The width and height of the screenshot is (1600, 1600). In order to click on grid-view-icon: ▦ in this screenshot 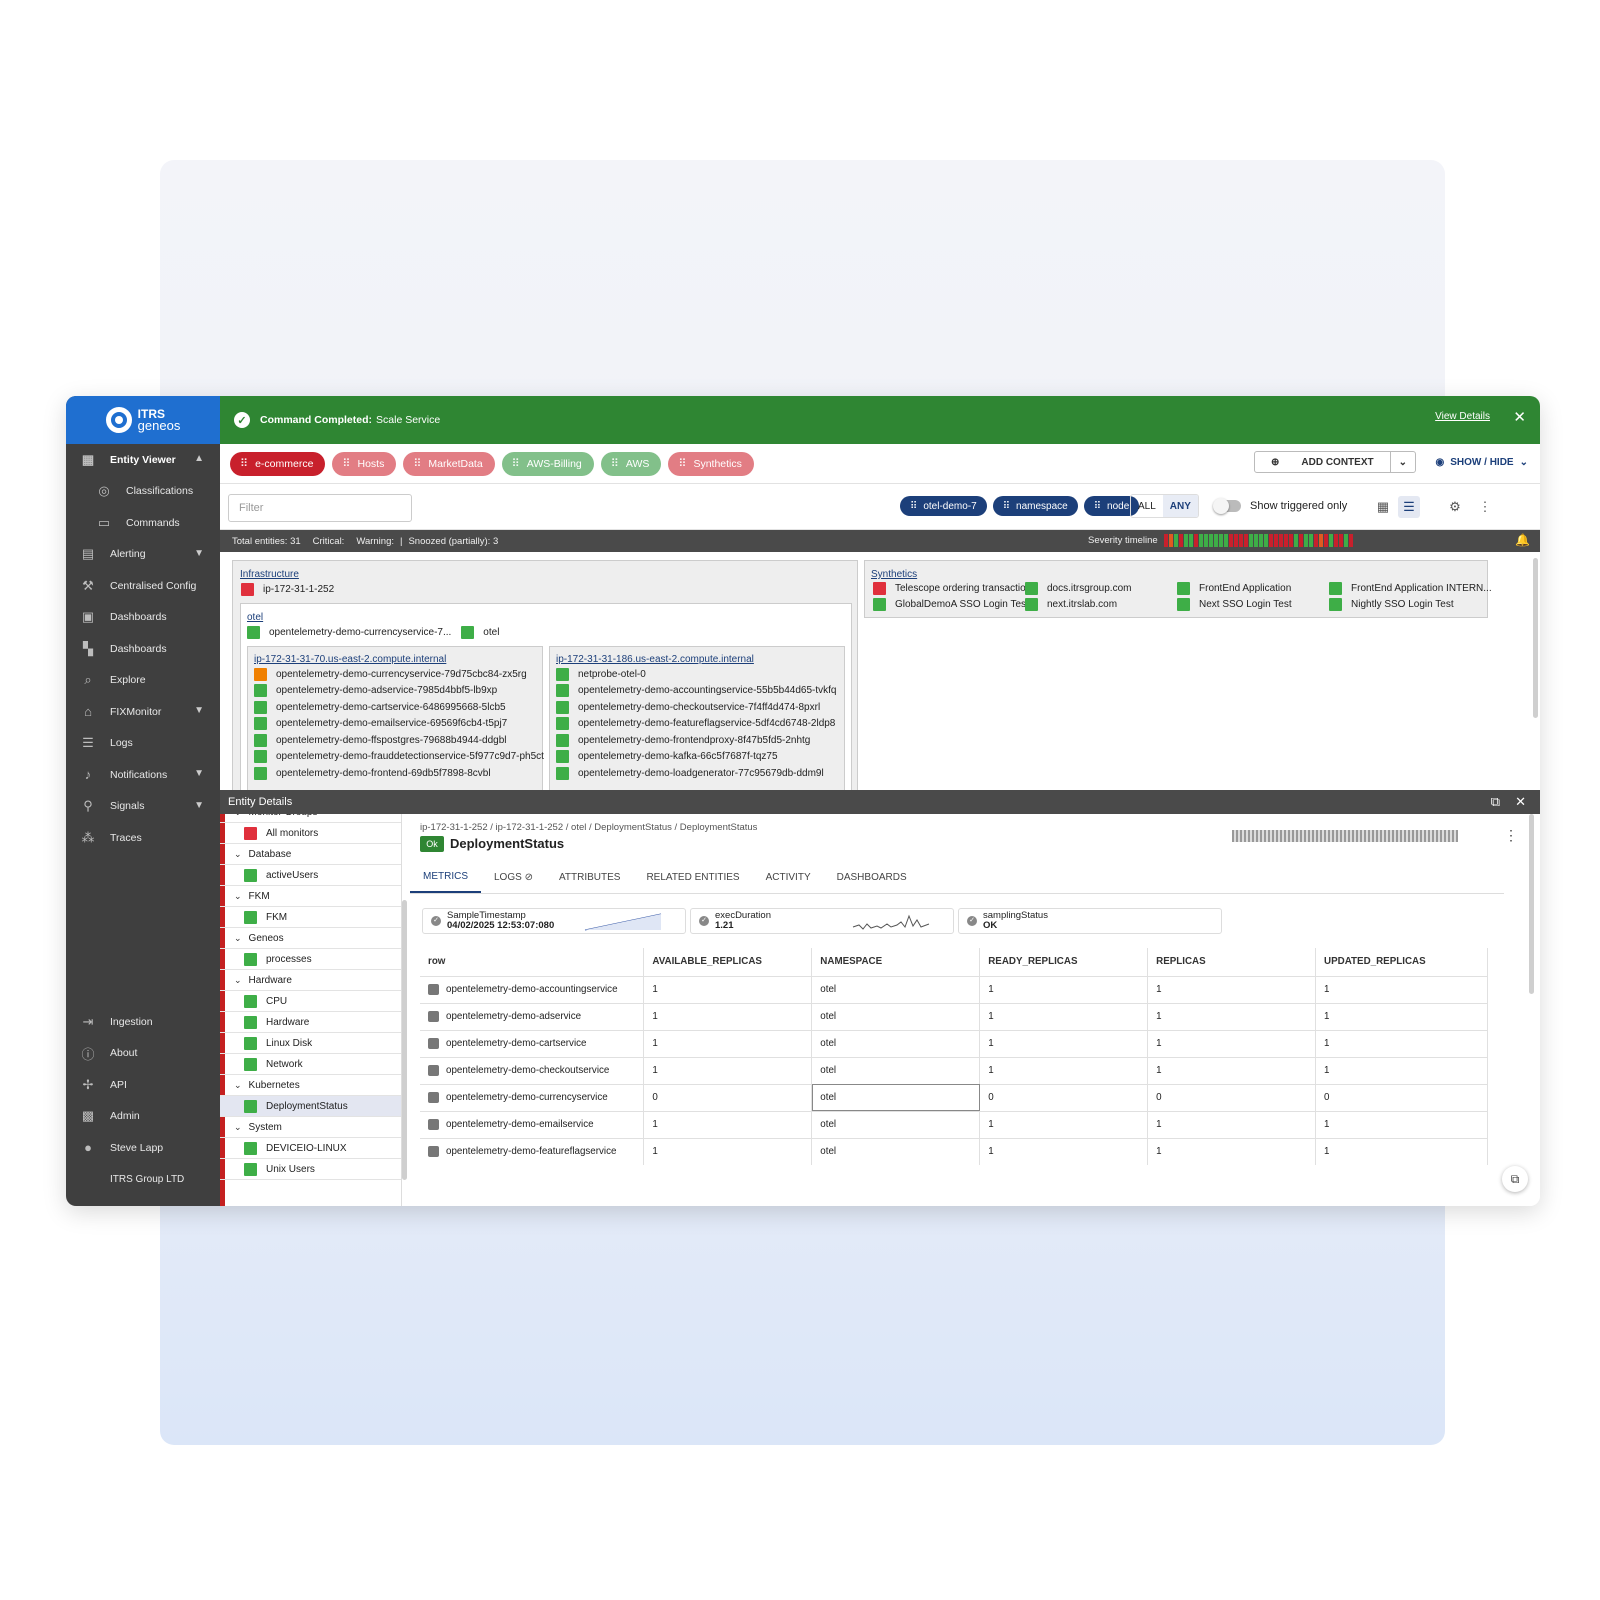, I will do `click(1383, 507)`.